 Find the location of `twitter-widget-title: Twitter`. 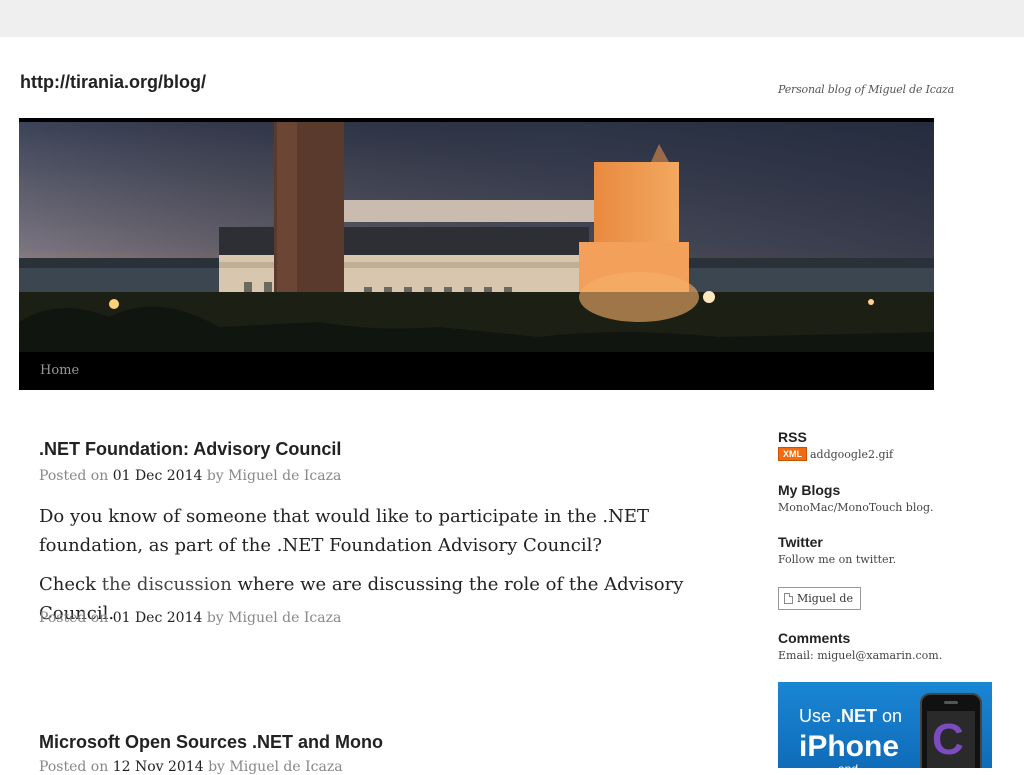

twitter-widget-title: Twitter is located at coordinates (800, 542).